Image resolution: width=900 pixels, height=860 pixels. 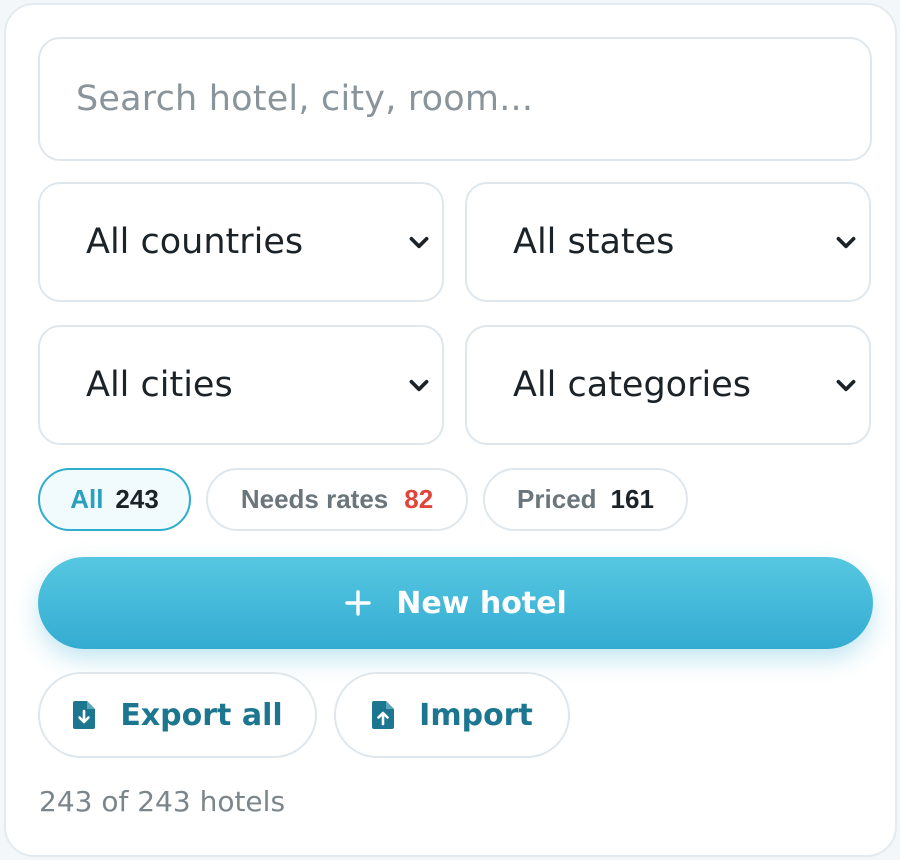 What do you see at coordinates (137, 499) in the screenshot?
I see `status-pill-count: 243` at bounding box center [137, 499].